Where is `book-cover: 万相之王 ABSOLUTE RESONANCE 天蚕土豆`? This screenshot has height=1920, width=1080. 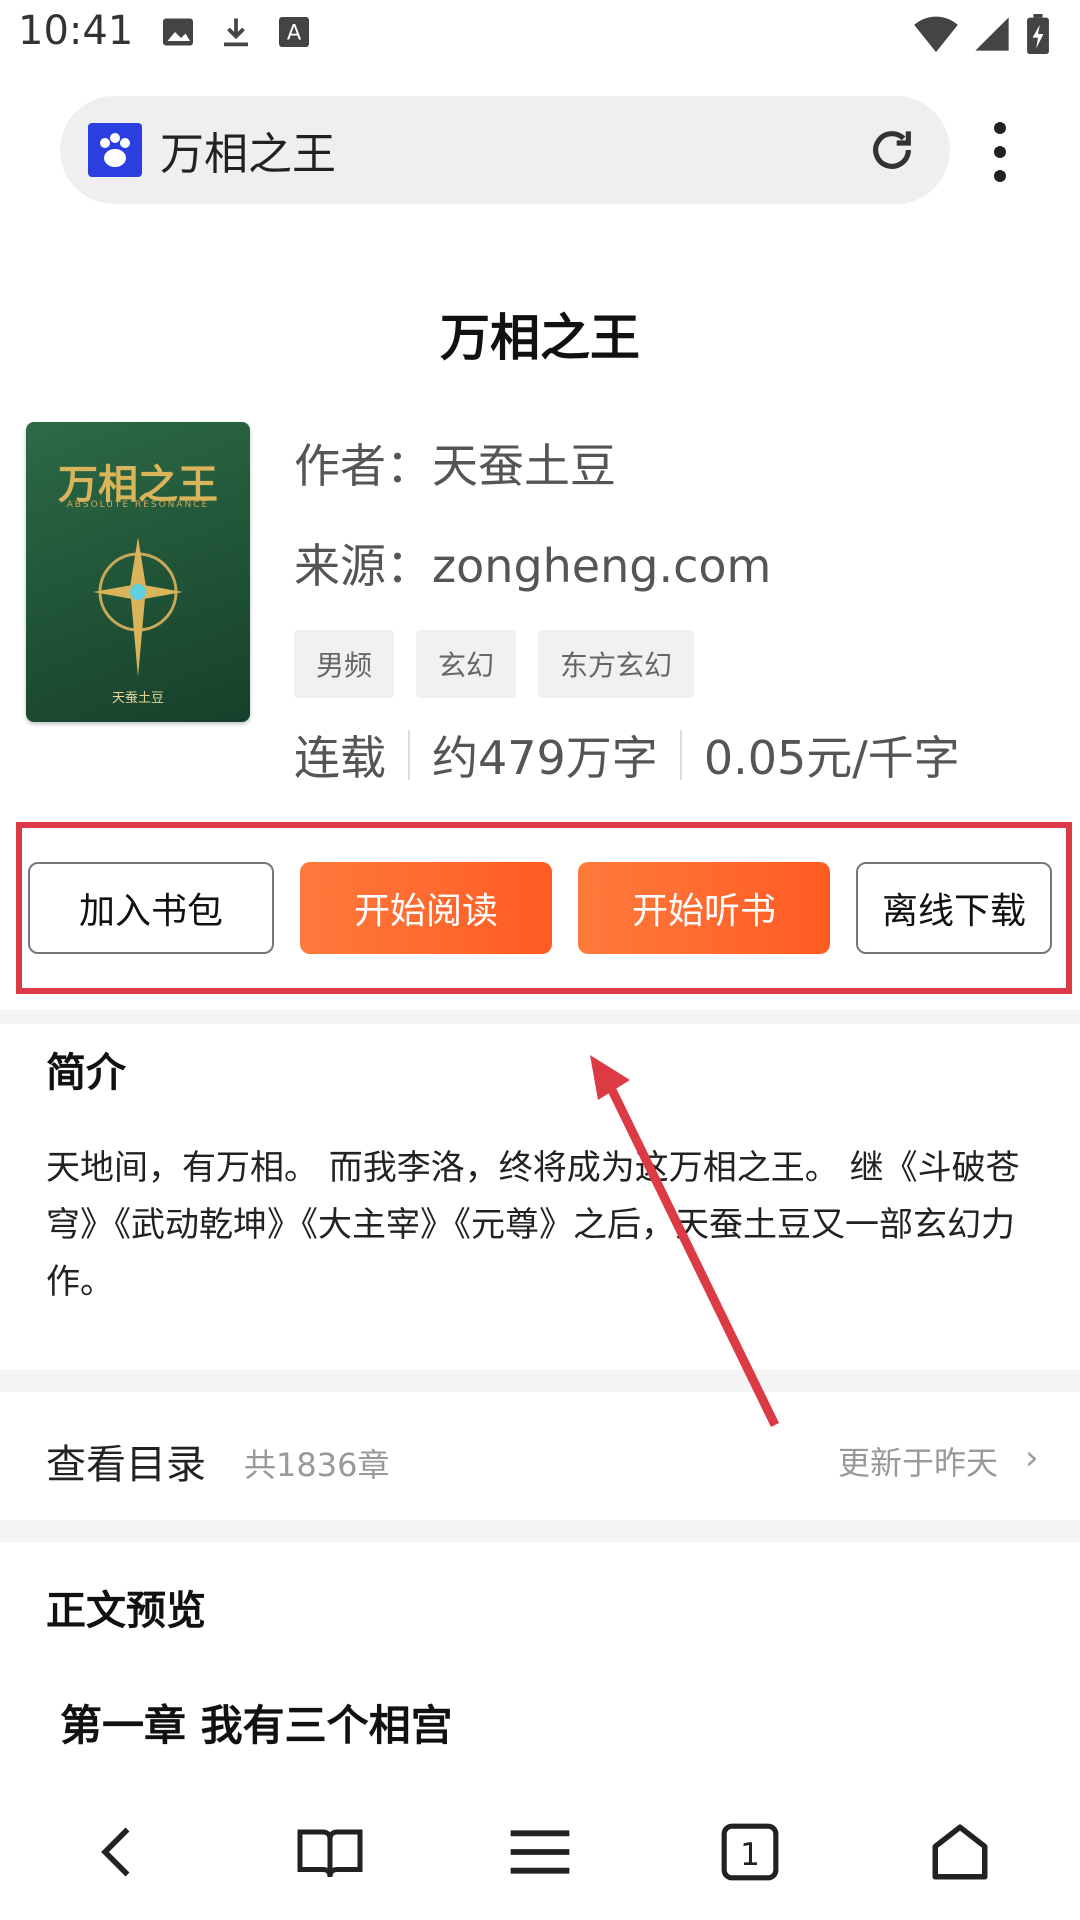
book-cover: 万相之王 ABSOLUTE RESONANCE 天蚕土豆 is located at coordinates (138, 572).